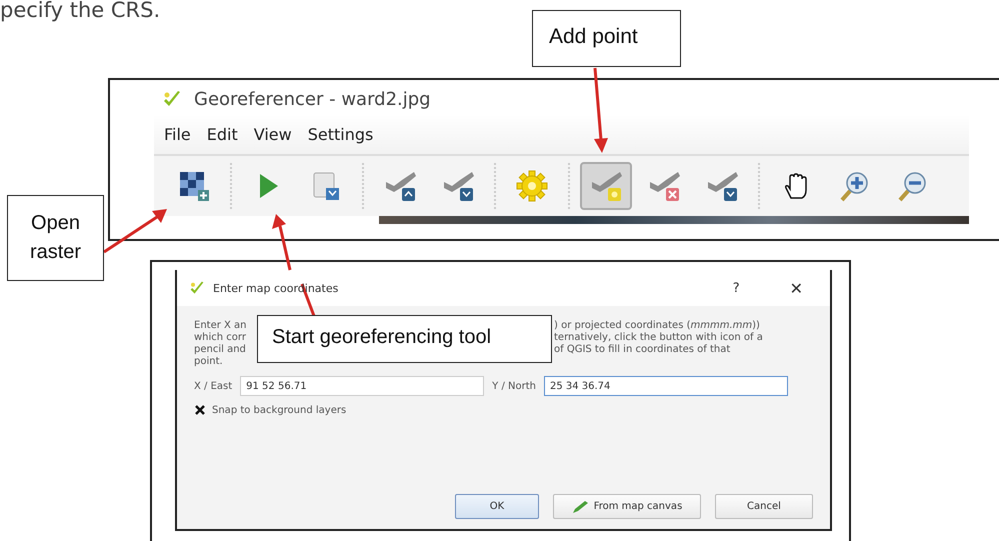 The width and height of the screenshot is (999, 541). I want to click on field-label: Y / North, so click(514, 386).